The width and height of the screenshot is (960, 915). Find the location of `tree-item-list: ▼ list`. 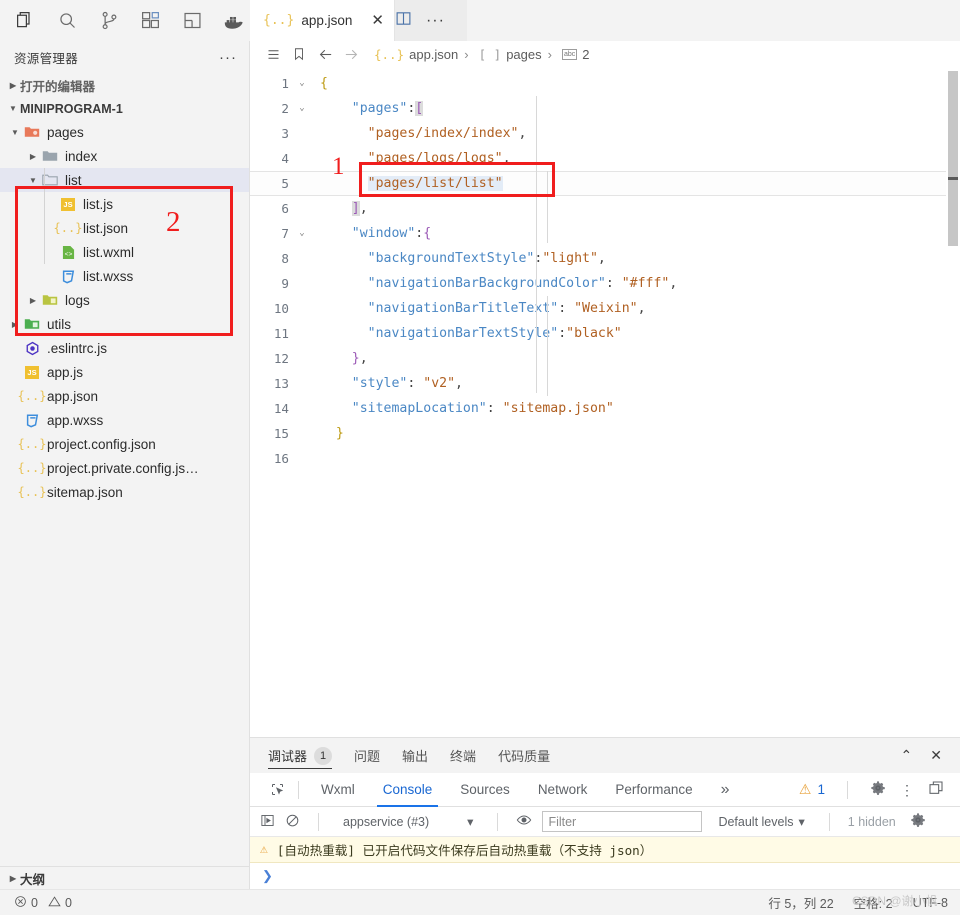

tree-item-list: ▼ list is located at coordinates (124, 180).